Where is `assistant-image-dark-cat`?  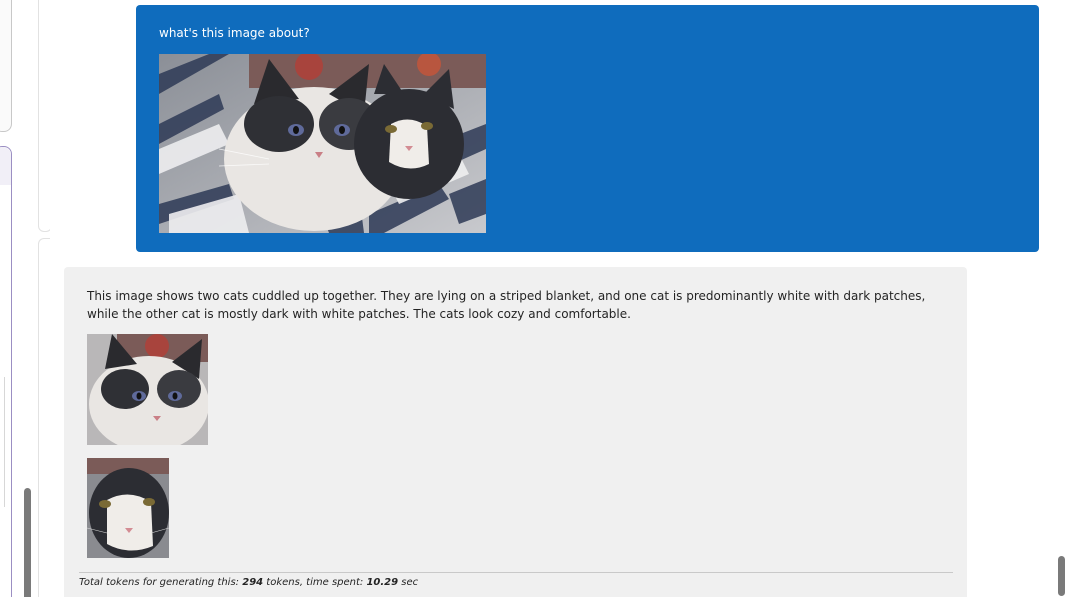 assistant-image-dark-cat is located at coordinates (128, 508).